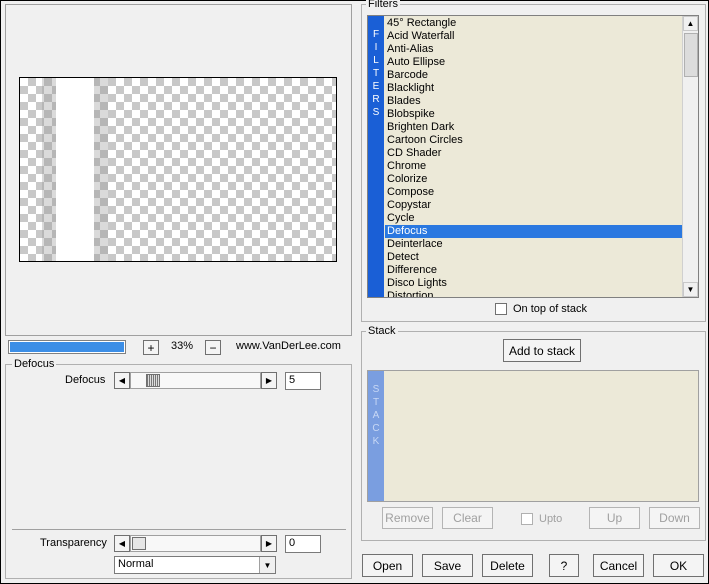  Describe the element at coordinates (534, 88) in the screenshot. I see `filter-list-item: Blacklight` at that location.